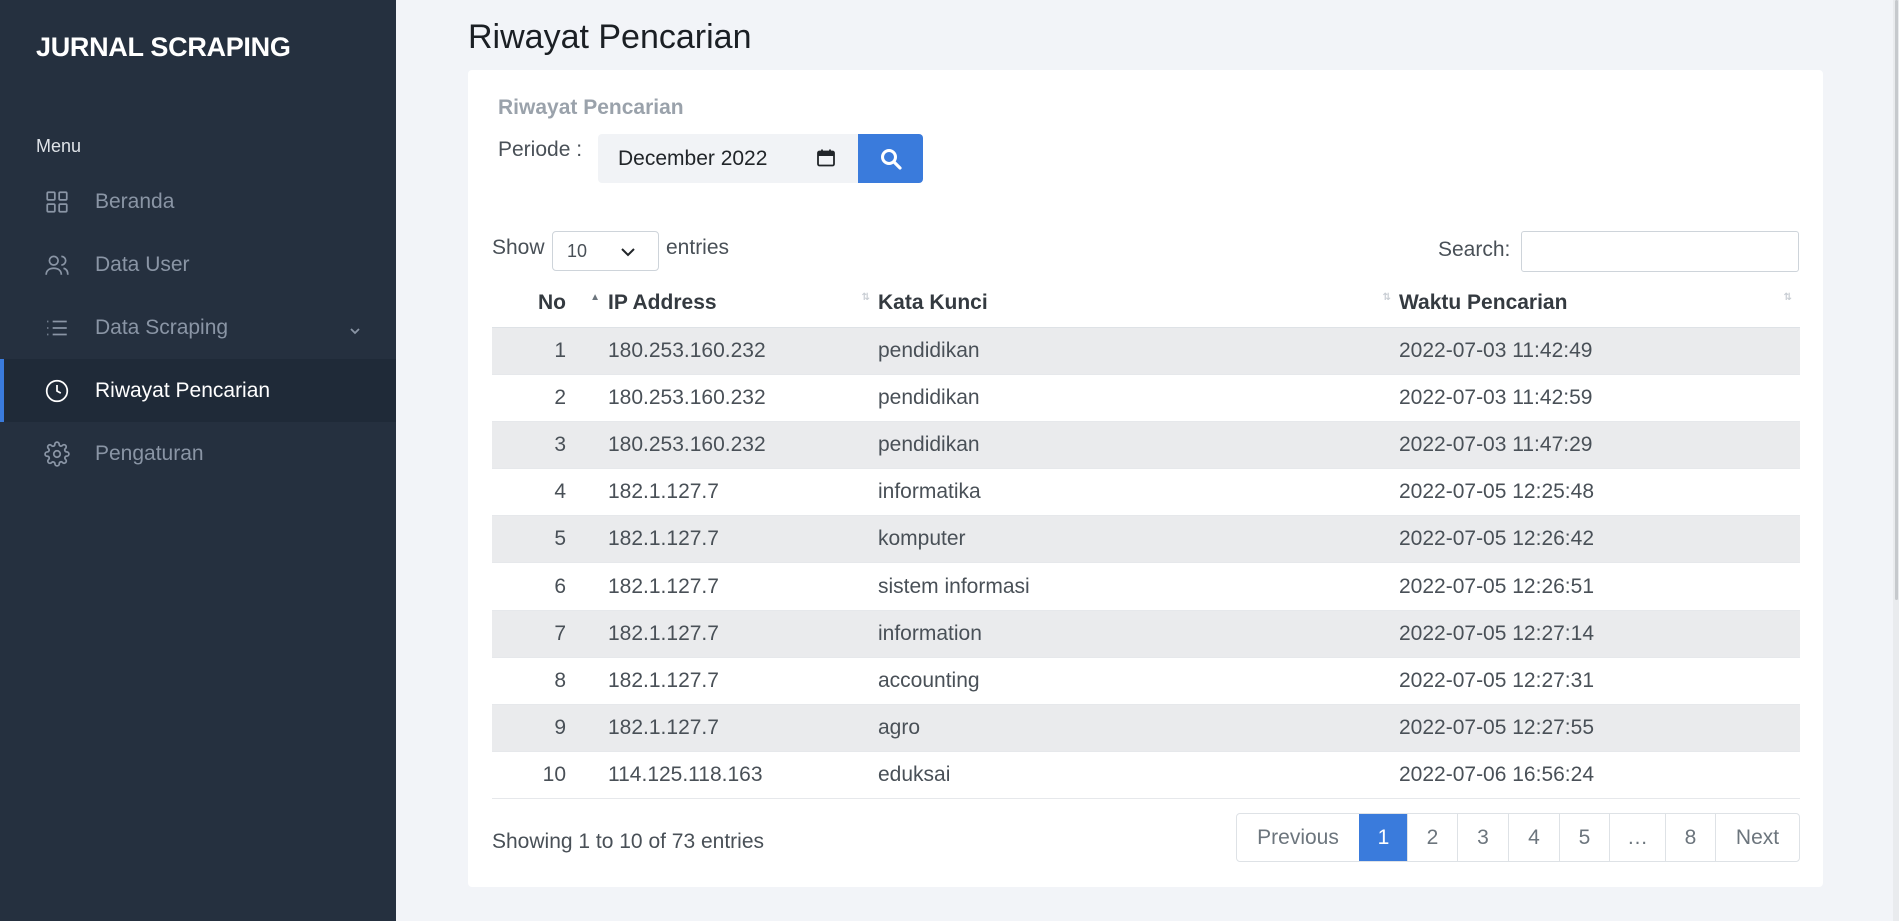  What do you see at coordinates (550, 398) in the screenshot?
I see `cell-no: 2` at bounding box center [550, 398].